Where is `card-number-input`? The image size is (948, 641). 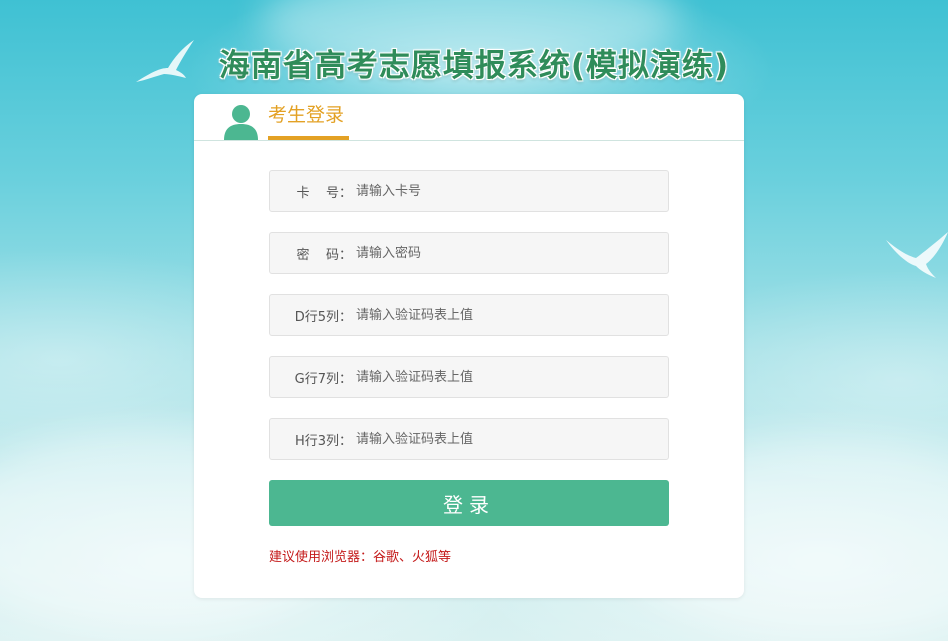 card-number-input is located at coordinates (510, 191).